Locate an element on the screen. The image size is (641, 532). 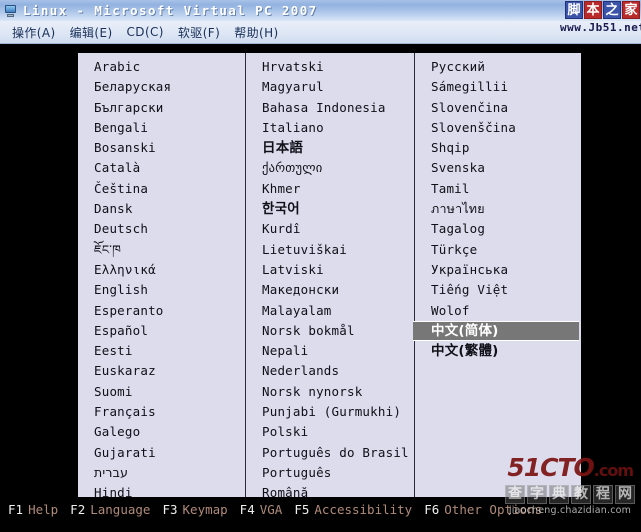
language-option: Magyarul is located at coordinates (337, 87).